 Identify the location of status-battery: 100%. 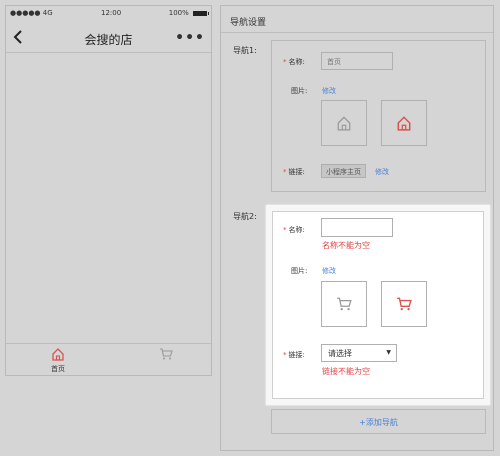
(188, 13).